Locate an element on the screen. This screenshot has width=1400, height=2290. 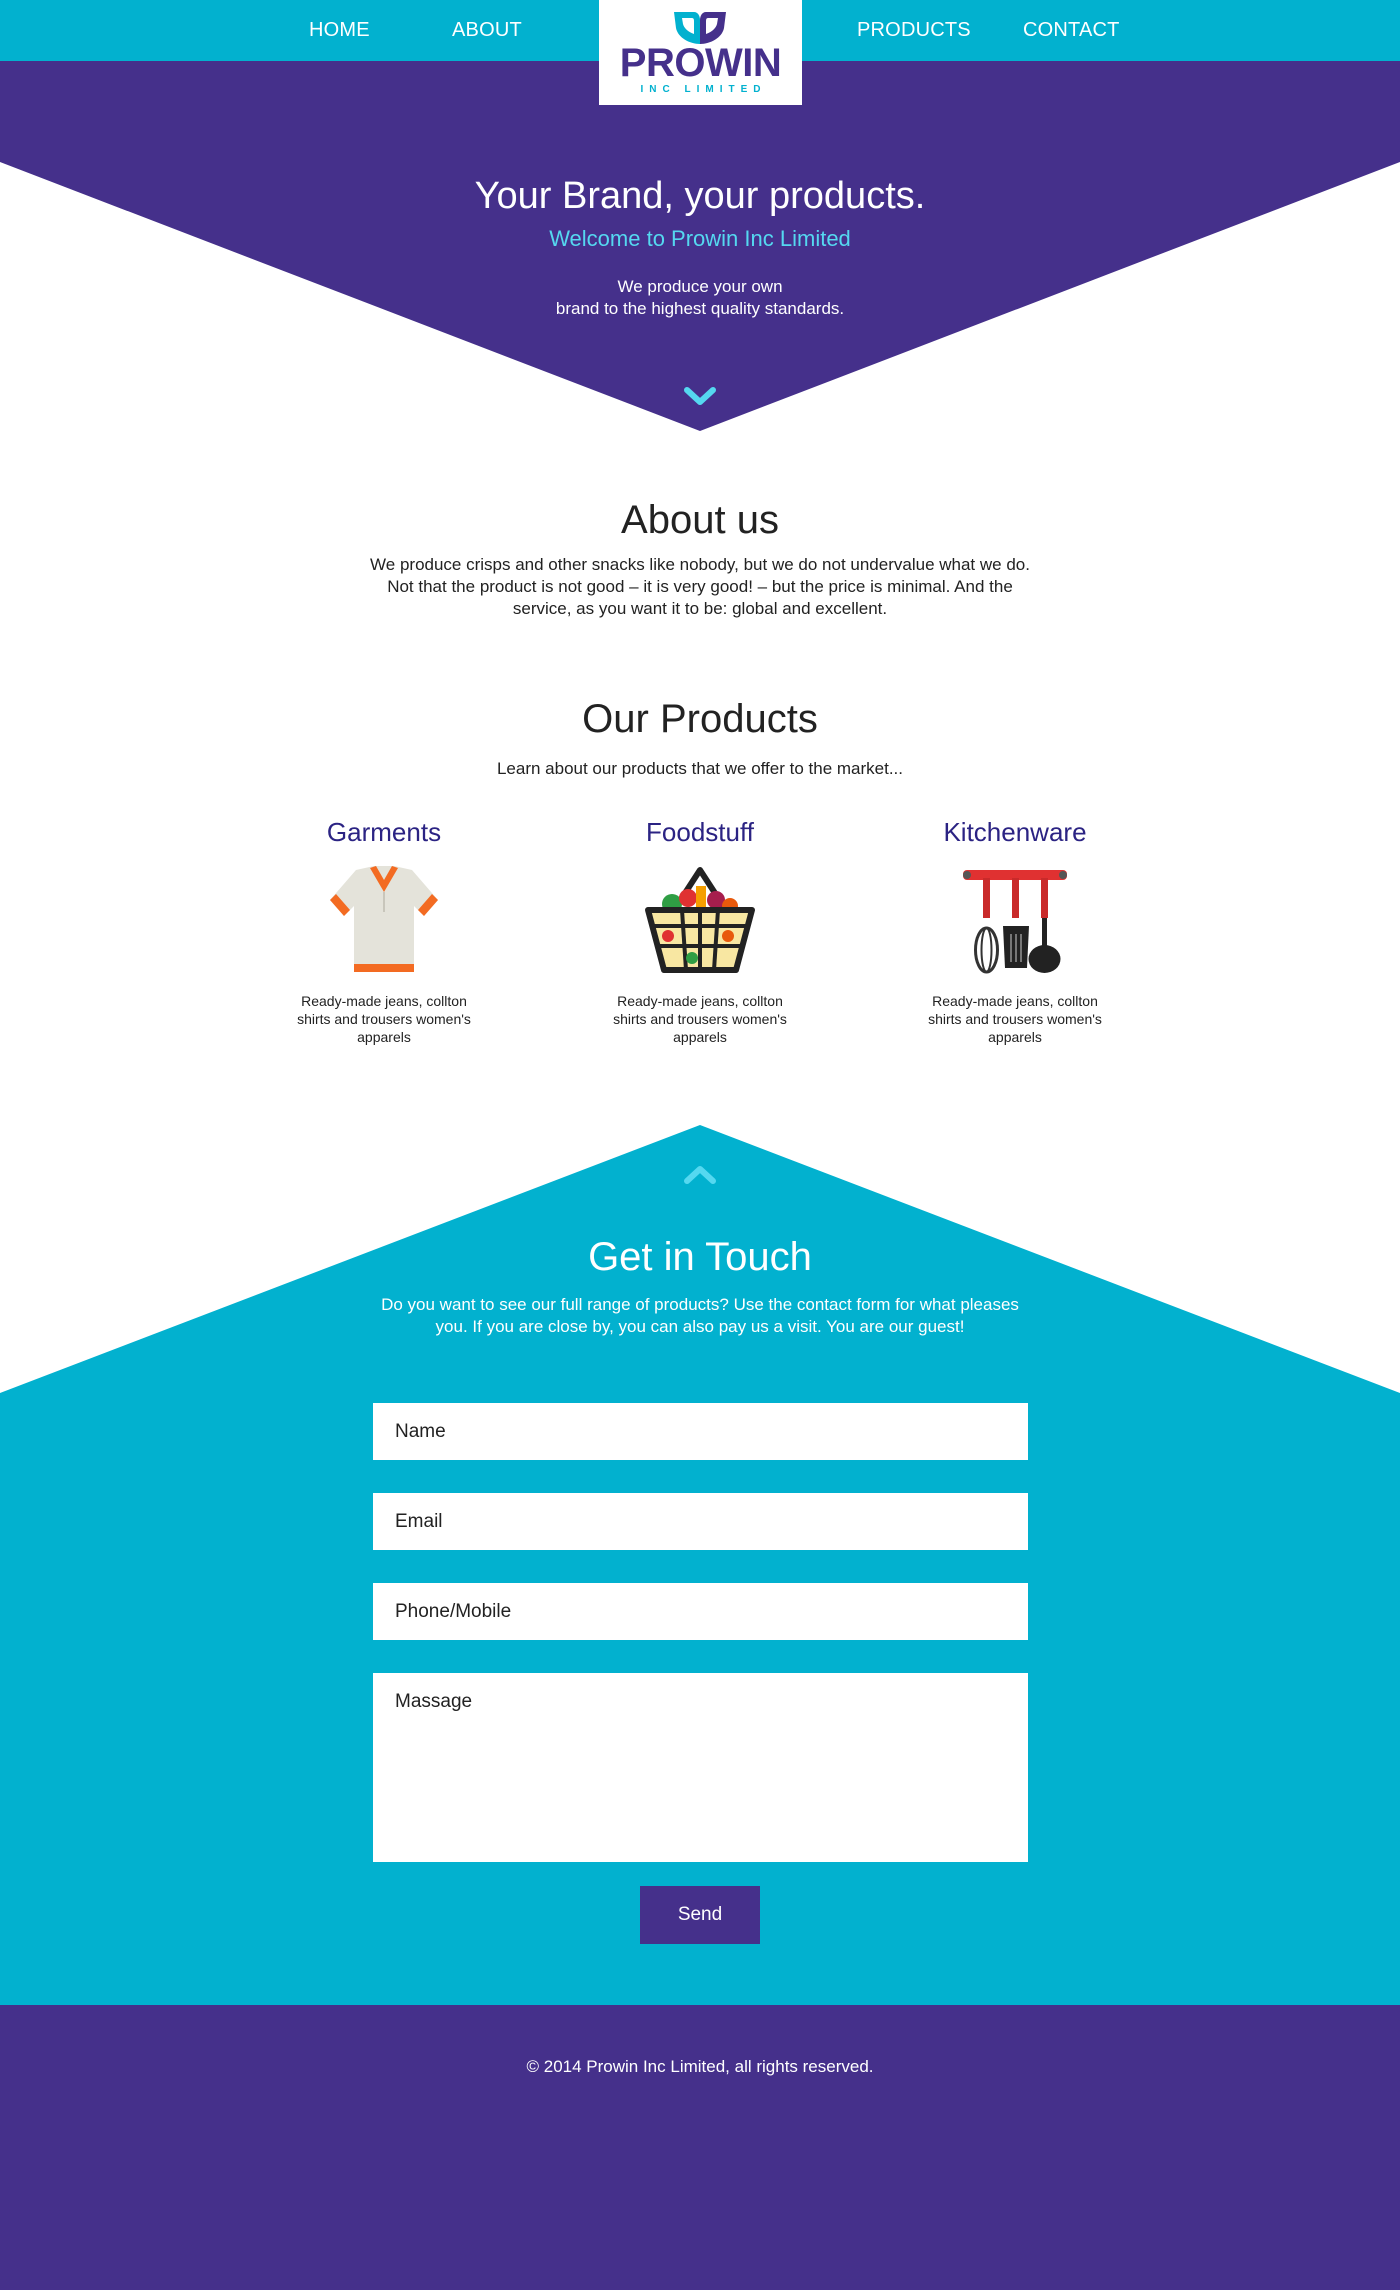
product-title: Kitchenware is located at coordinates (1015, 832).